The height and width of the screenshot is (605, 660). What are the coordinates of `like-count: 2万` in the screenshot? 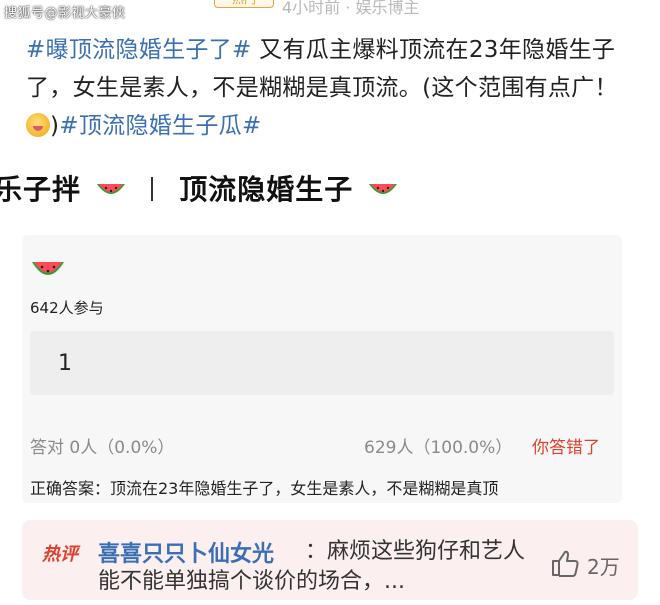 It's located at (603, 567).